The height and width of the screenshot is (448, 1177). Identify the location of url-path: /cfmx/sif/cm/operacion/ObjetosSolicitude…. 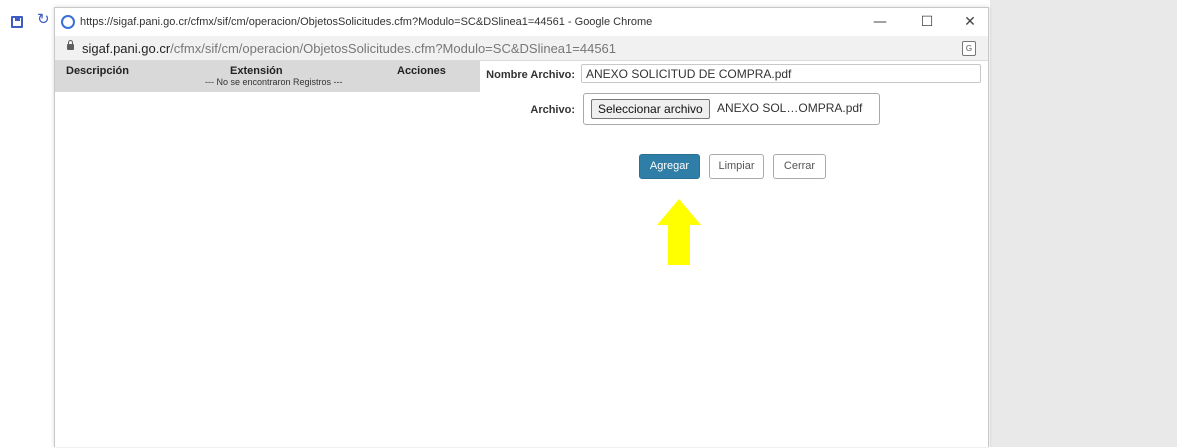
(393, 48).